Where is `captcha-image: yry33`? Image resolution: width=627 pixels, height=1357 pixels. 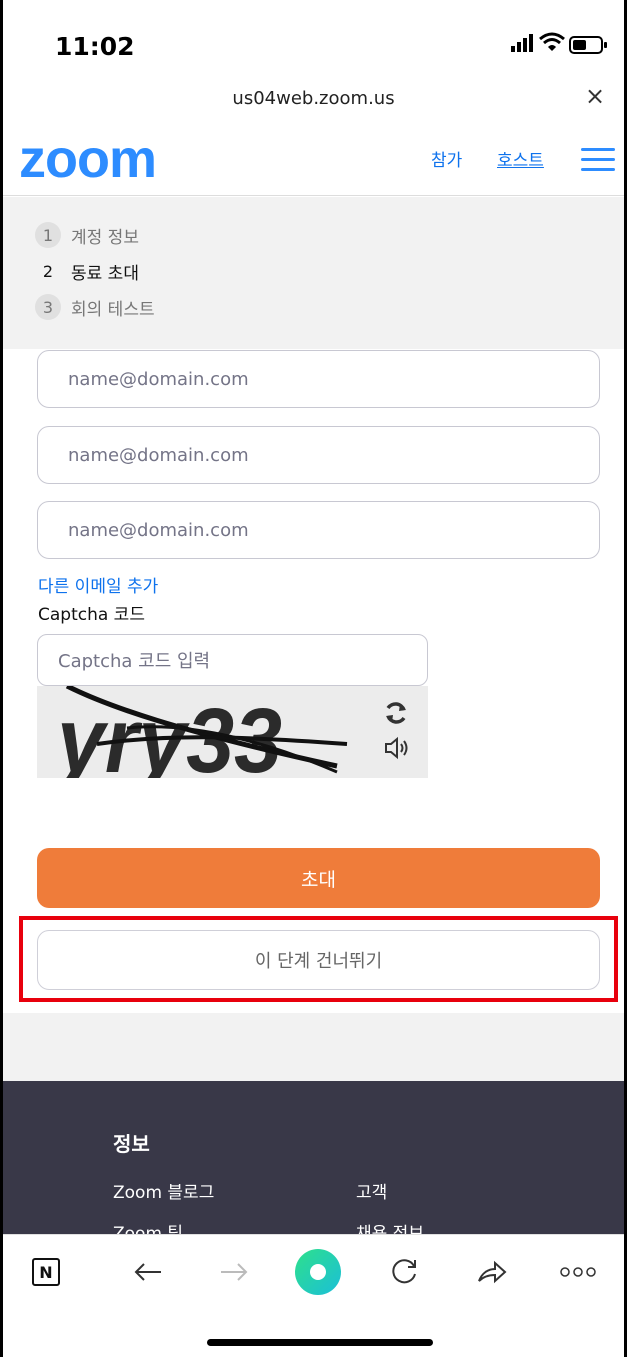
captcha-image: yry33 is located at coordinates (232, 737).